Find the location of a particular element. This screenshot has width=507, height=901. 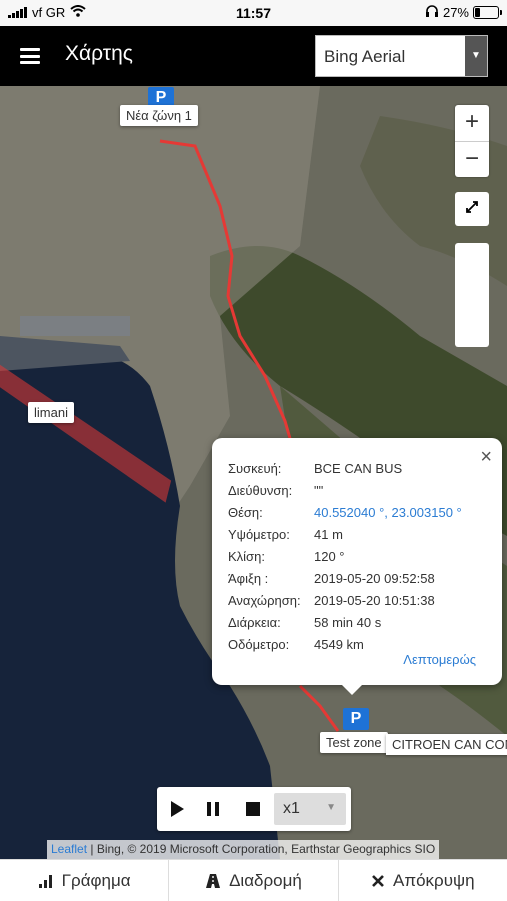

stop-icon is located at coordinates (253, 809).